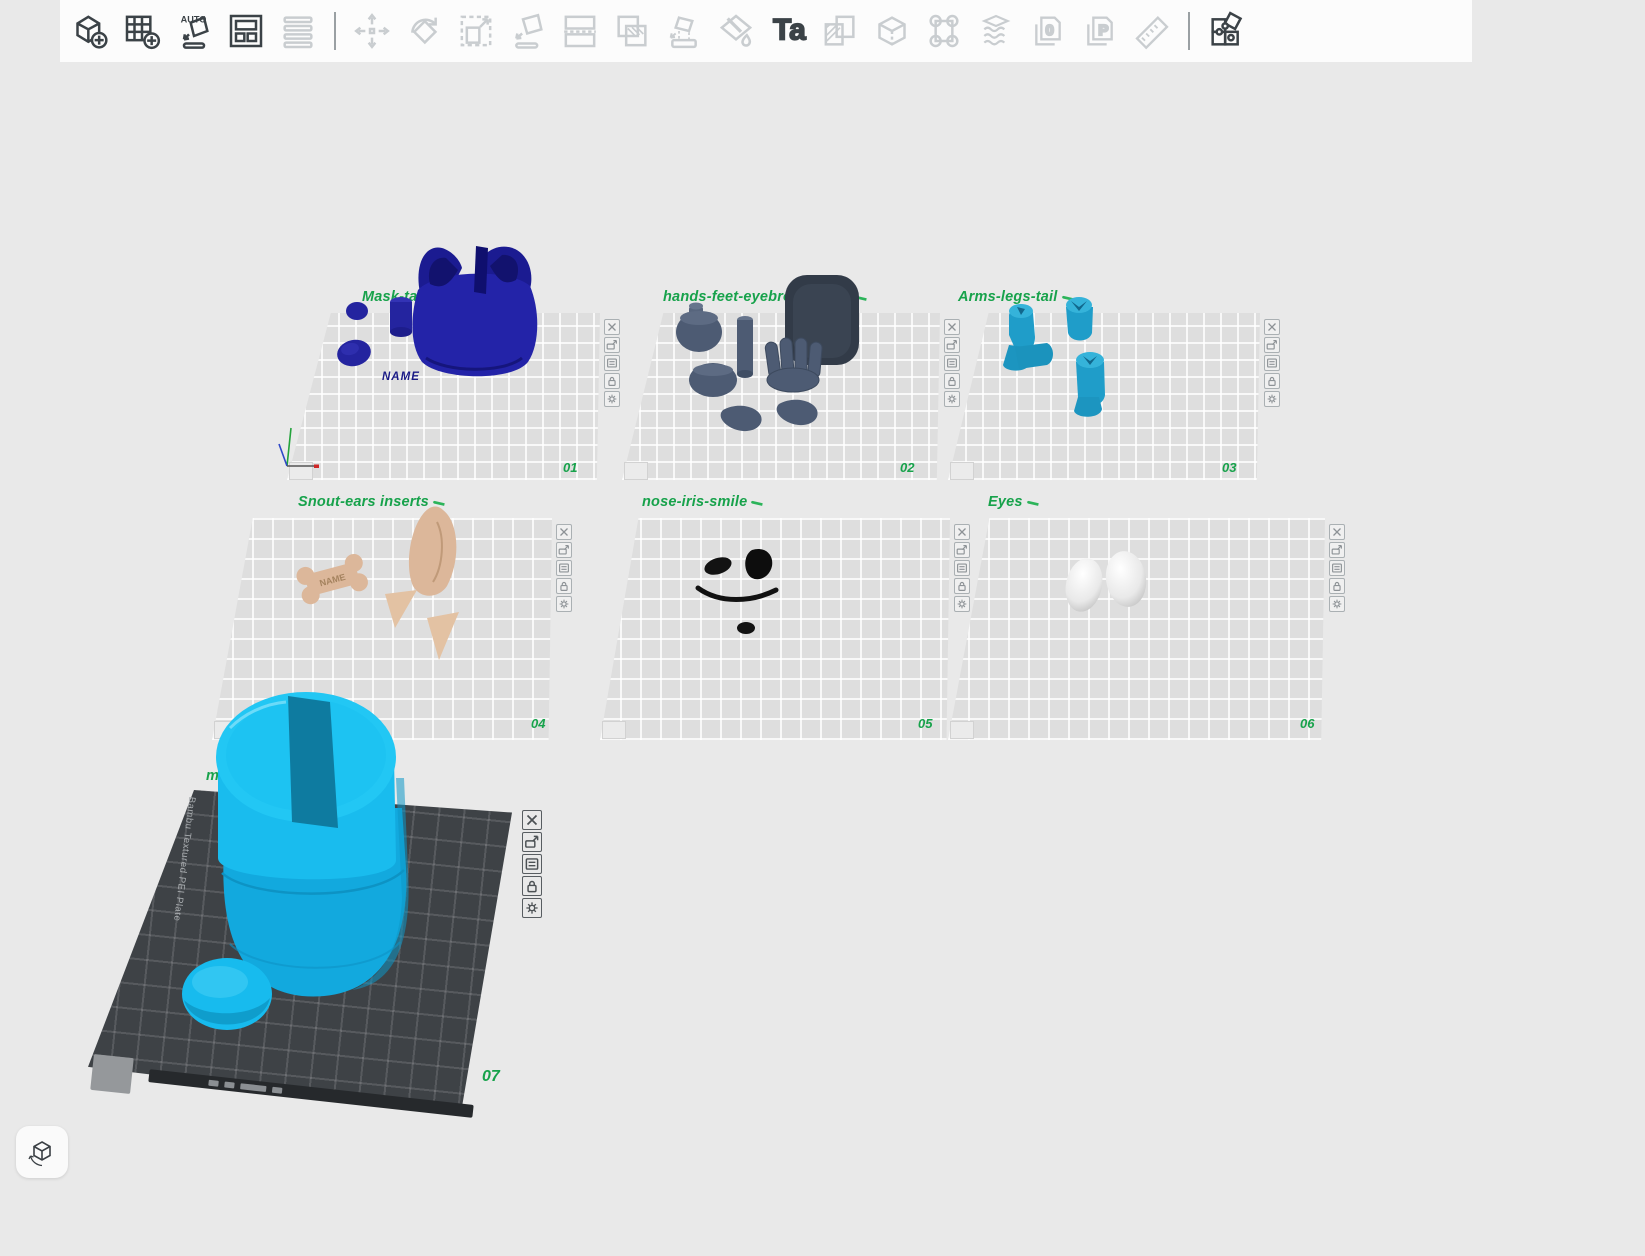 The height and width of the screenshot is (1256, 1645). What do you see at coordinates (298, 447) in the screenshot?
I see `axes-gizmo` at bounding box center [298, 447].